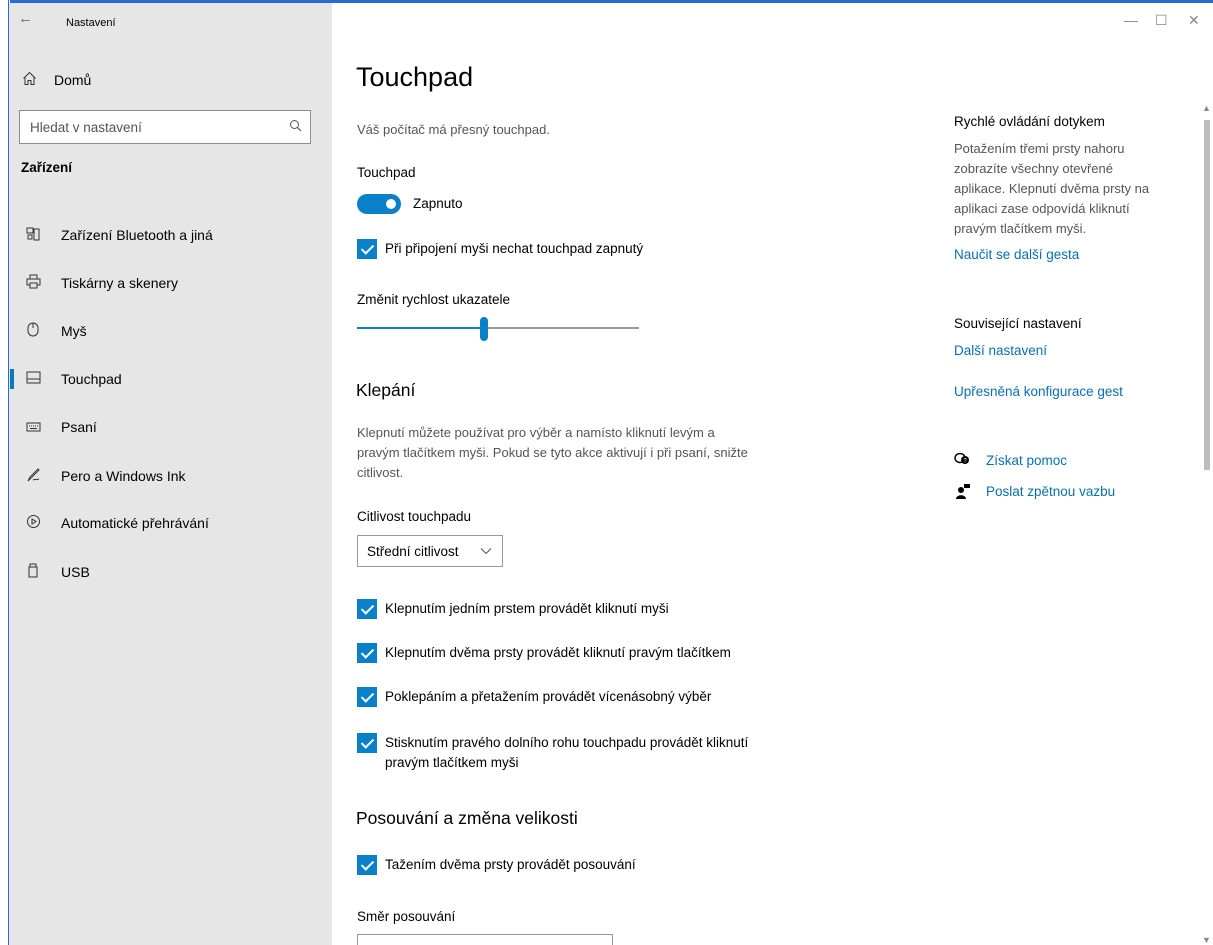 The image size is (1213, 945). Describe the element at coordinates (380, 472) in the screenshot. I see `tapping-description-line3: citlivost.` at that location.